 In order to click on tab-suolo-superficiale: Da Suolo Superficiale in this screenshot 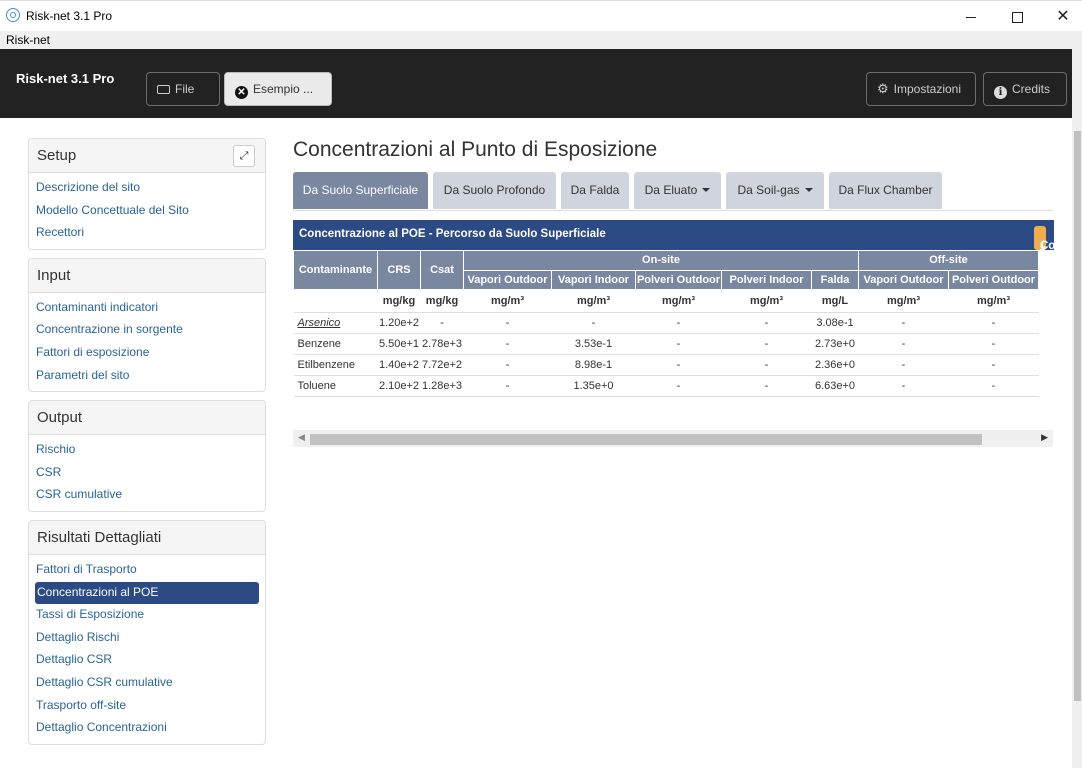, I will do `click(360, 190)`.